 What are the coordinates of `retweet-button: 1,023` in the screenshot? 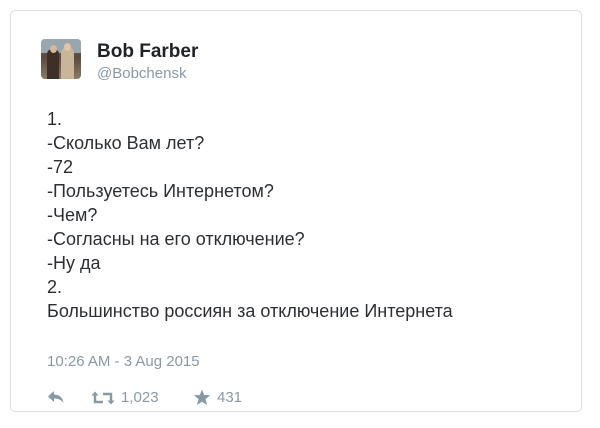 It's located at (125, 397).